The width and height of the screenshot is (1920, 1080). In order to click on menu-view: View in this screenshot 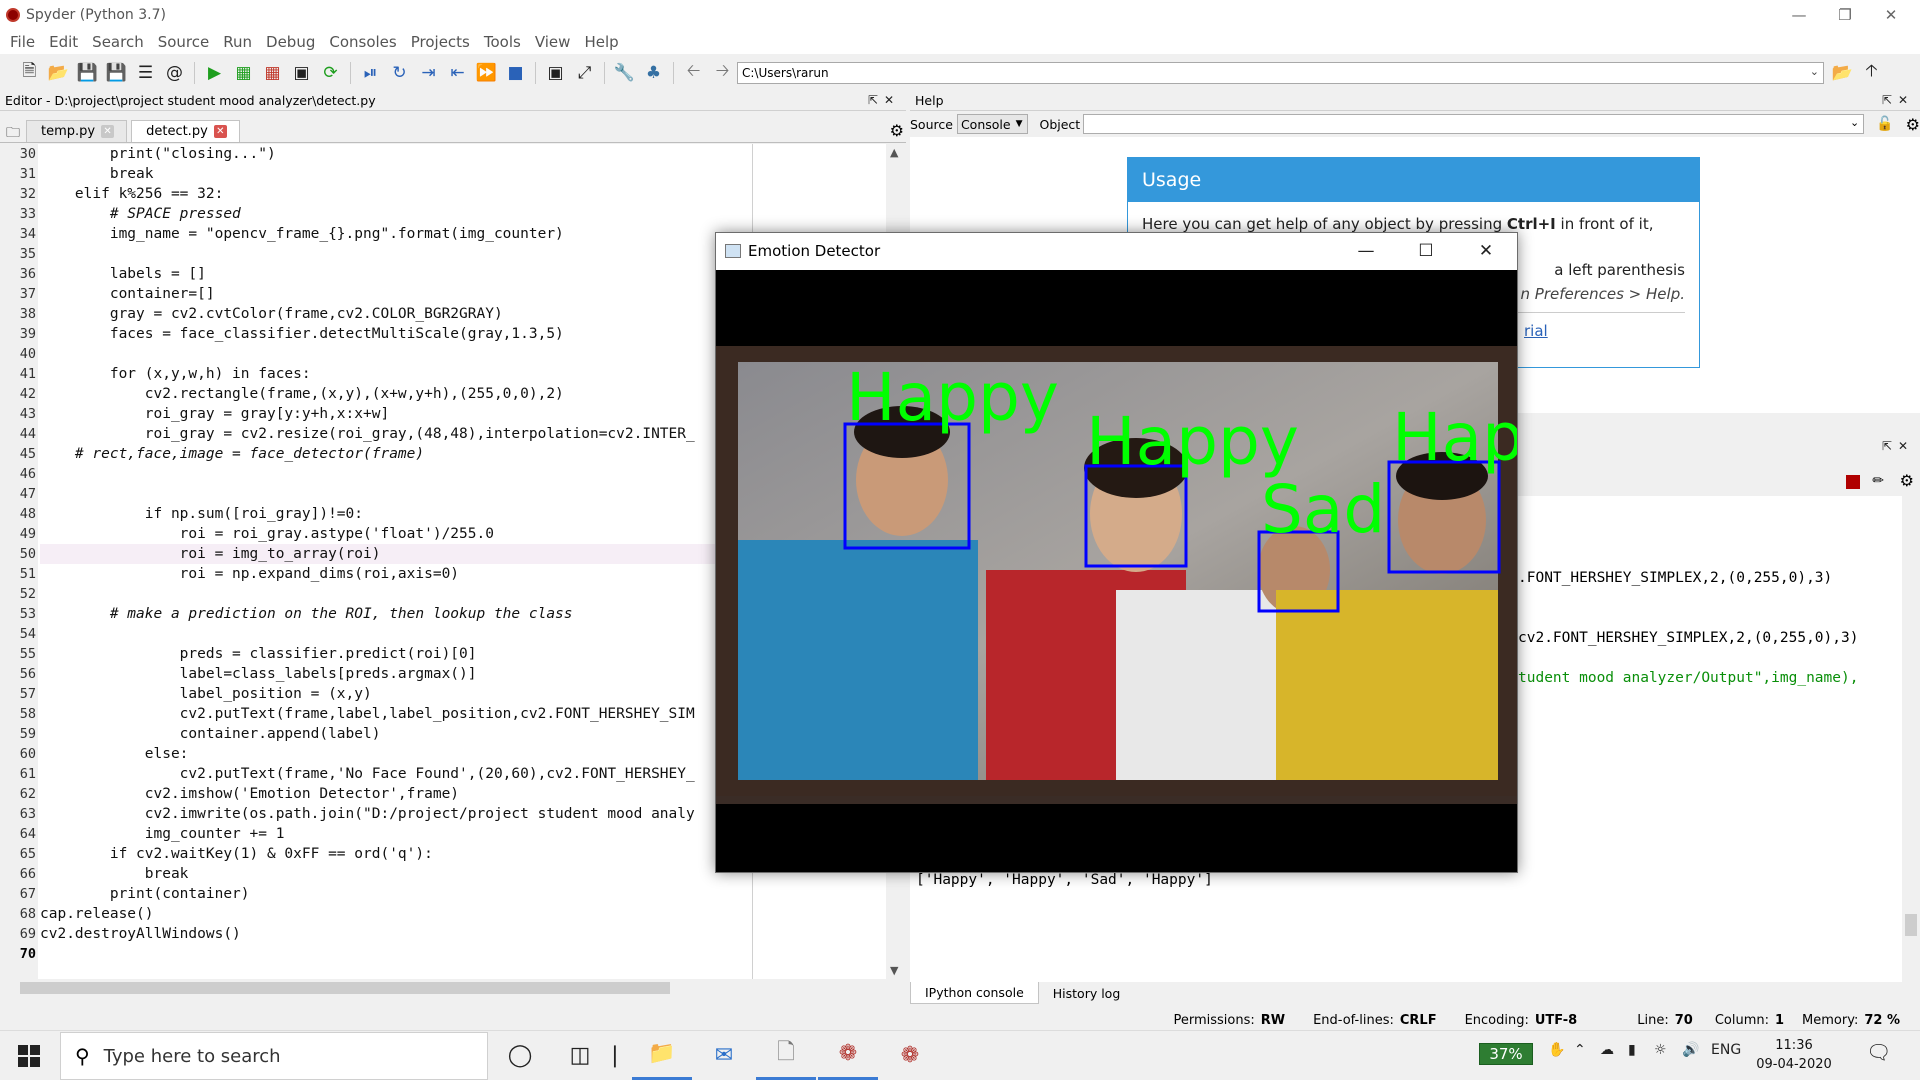, I will do `click(553, 42)`.